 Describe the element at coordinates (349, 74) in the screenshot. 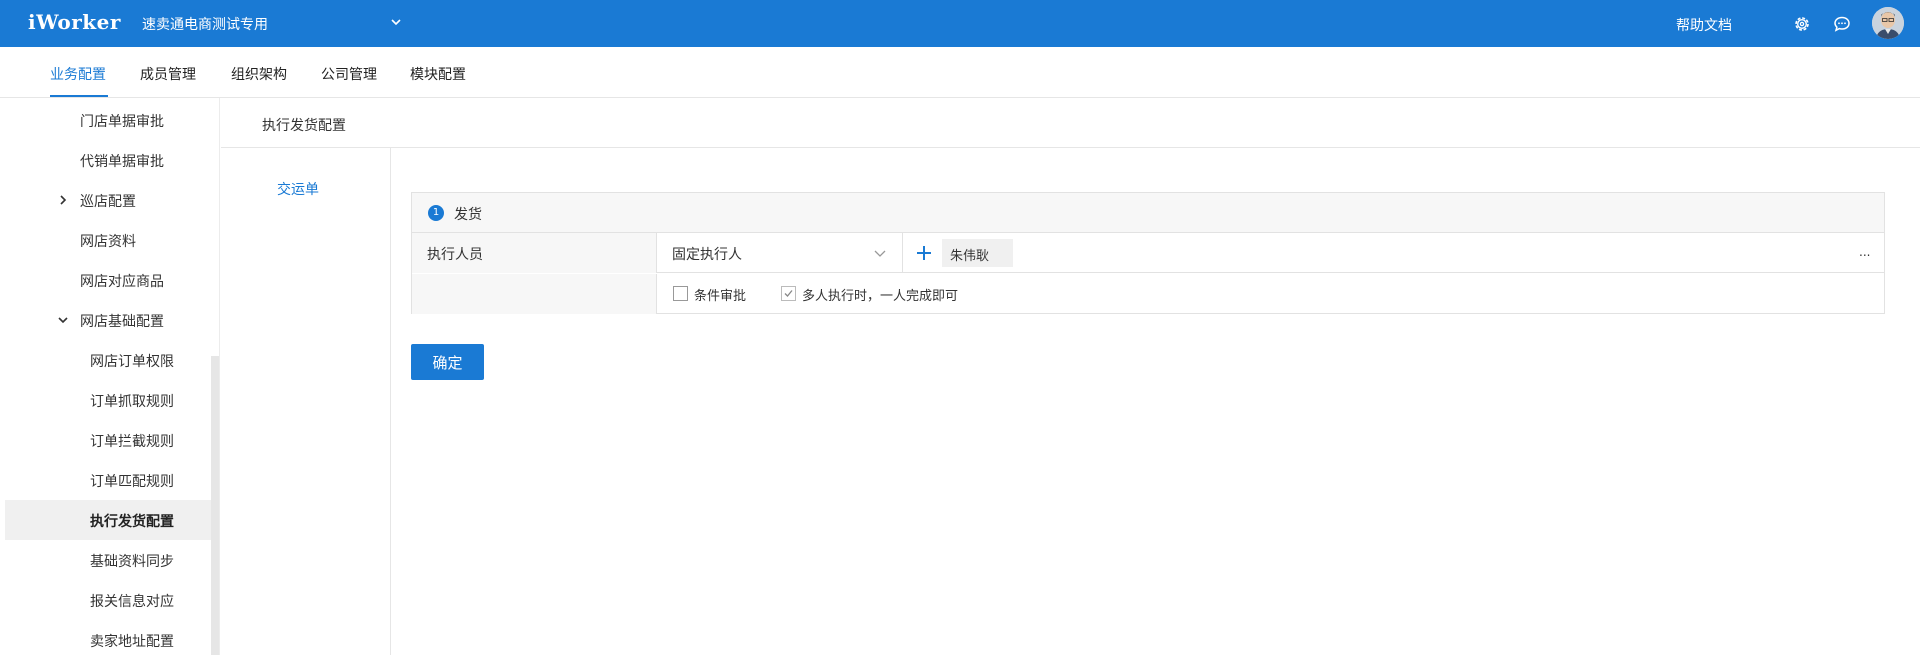

I see `tab-company-management: 公司管理` at that location.